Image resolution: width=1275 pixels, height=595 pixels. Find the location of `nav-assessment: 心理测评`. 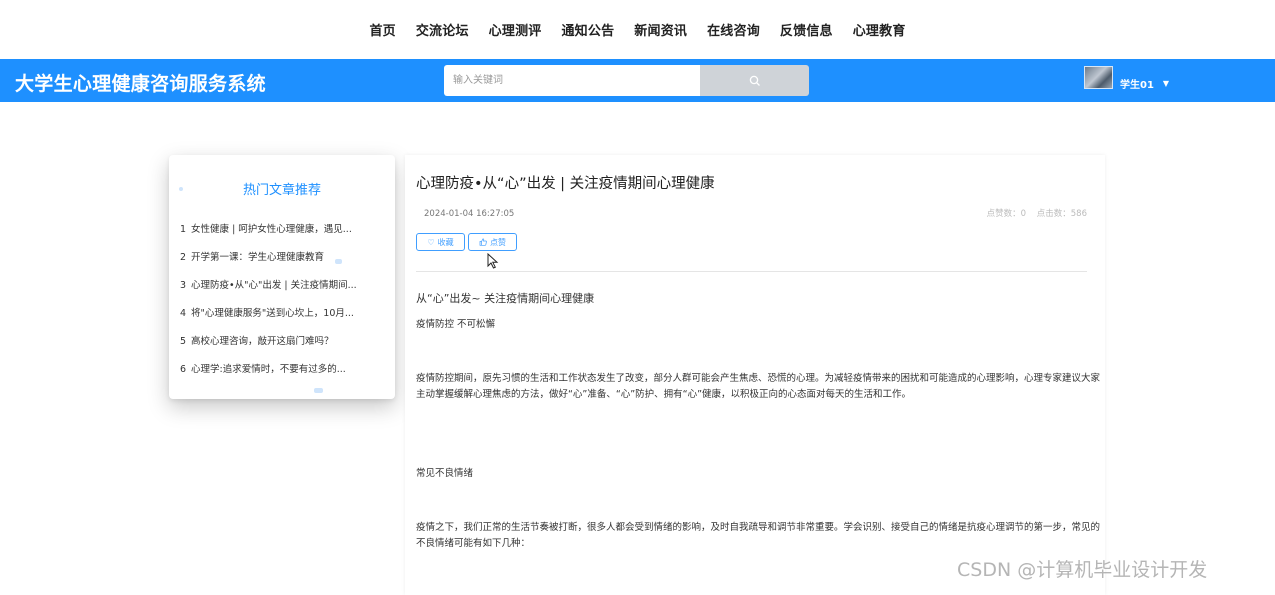

nav-assessment: 心理测评 is located at coordinates (515, 29).